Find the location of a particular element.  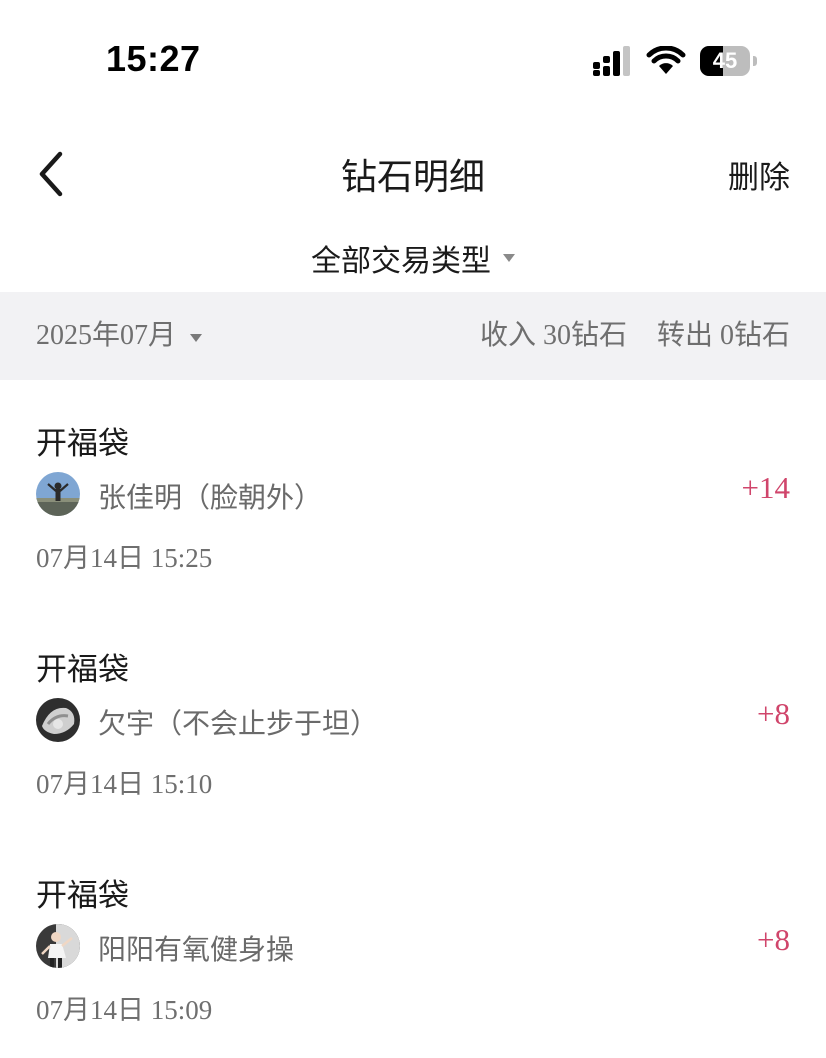

battery-icon: 45 is located at coordinates (729, 61).